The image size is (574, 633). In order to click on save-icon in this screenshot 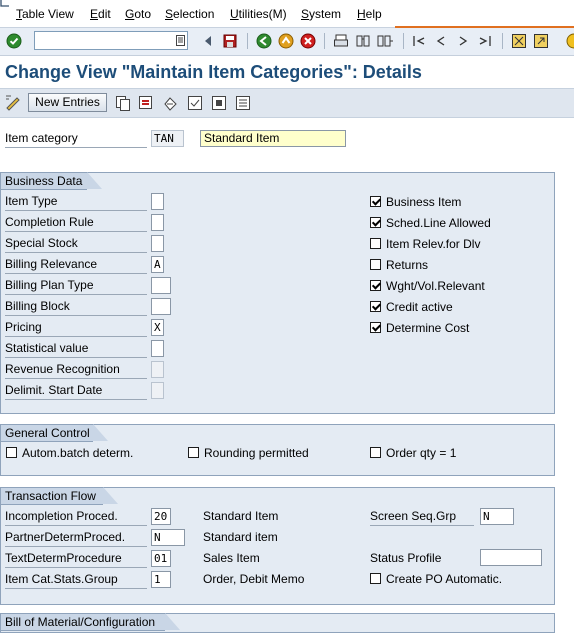, I will do `click(230, 41)`.